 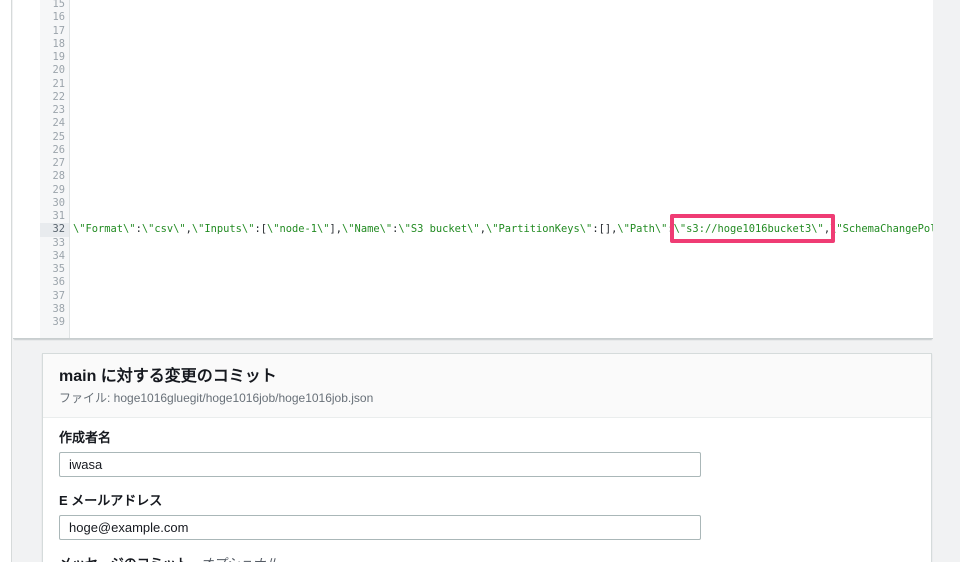 I want to click on line-number: 26, so click(x=58, y=149).